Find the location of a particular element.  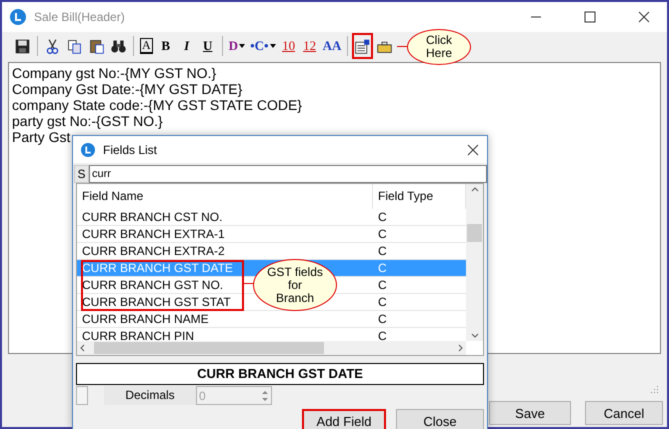

selected-field-display: CURR BRANCH GST DATE is located at coordinates (280, 374).